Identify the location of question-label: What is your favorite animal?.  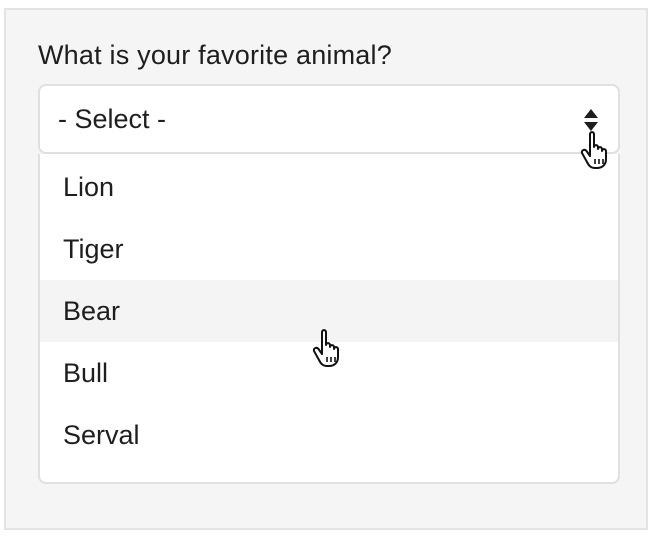
(215, 55).